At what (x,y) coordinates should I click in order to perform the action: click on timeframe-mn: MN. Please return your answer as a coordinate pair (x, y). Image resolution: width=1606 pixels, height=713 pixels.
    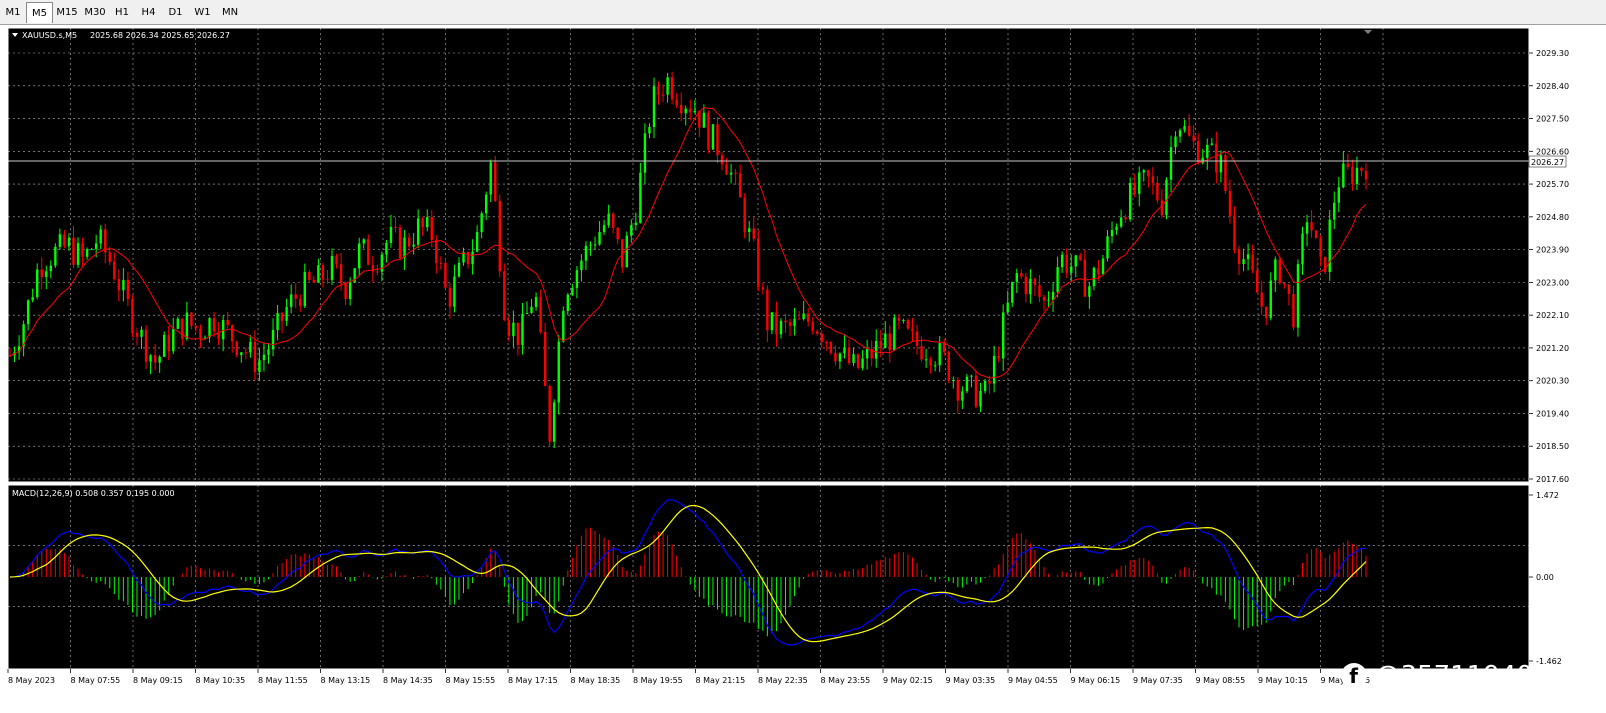
    Looking at the image, I should click on (230, 12).